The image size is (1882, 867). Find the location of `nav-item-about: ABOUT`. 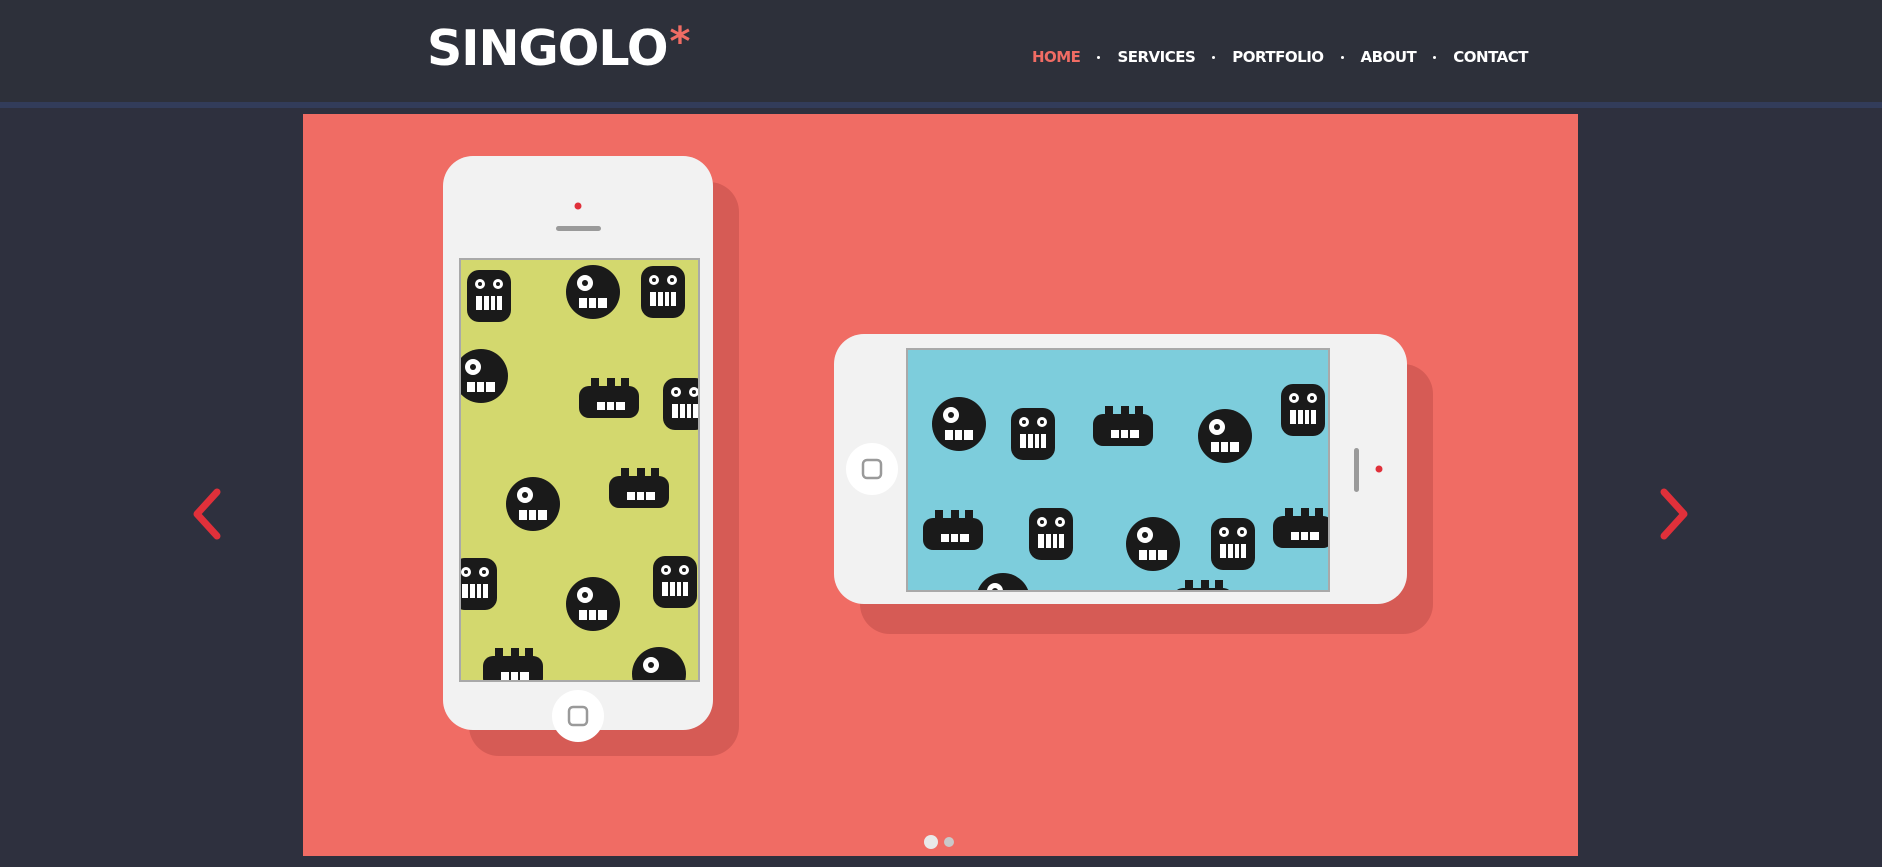

nav-item-about: ABOUT is located at coordinates (1389, 57).